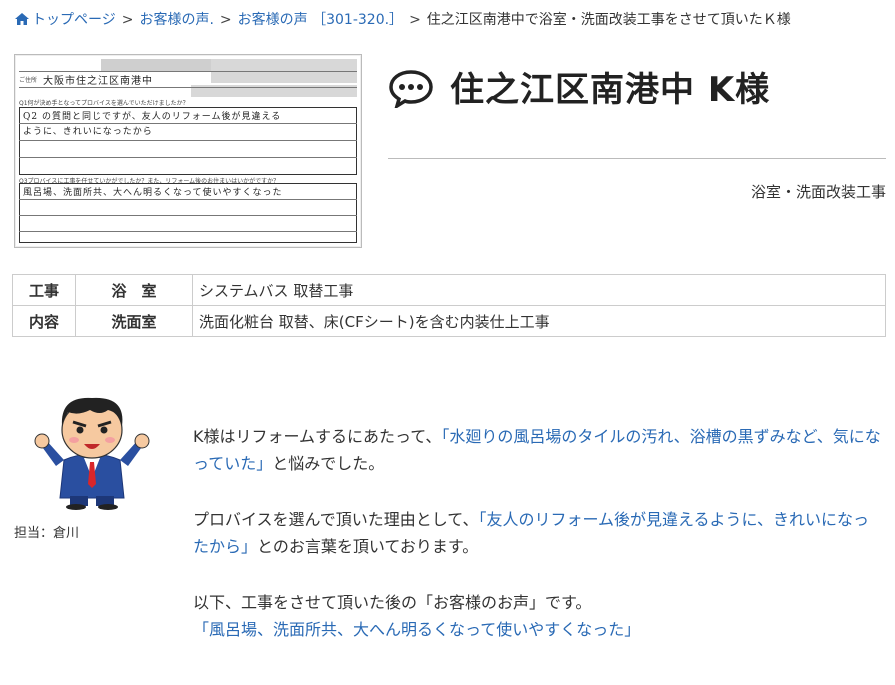 This screenshot has width=895, height=685. What do you see at coordinates (134, 321) in the screenshot?
I see `work-category: 洗面室` at bounding box center [134, 321].